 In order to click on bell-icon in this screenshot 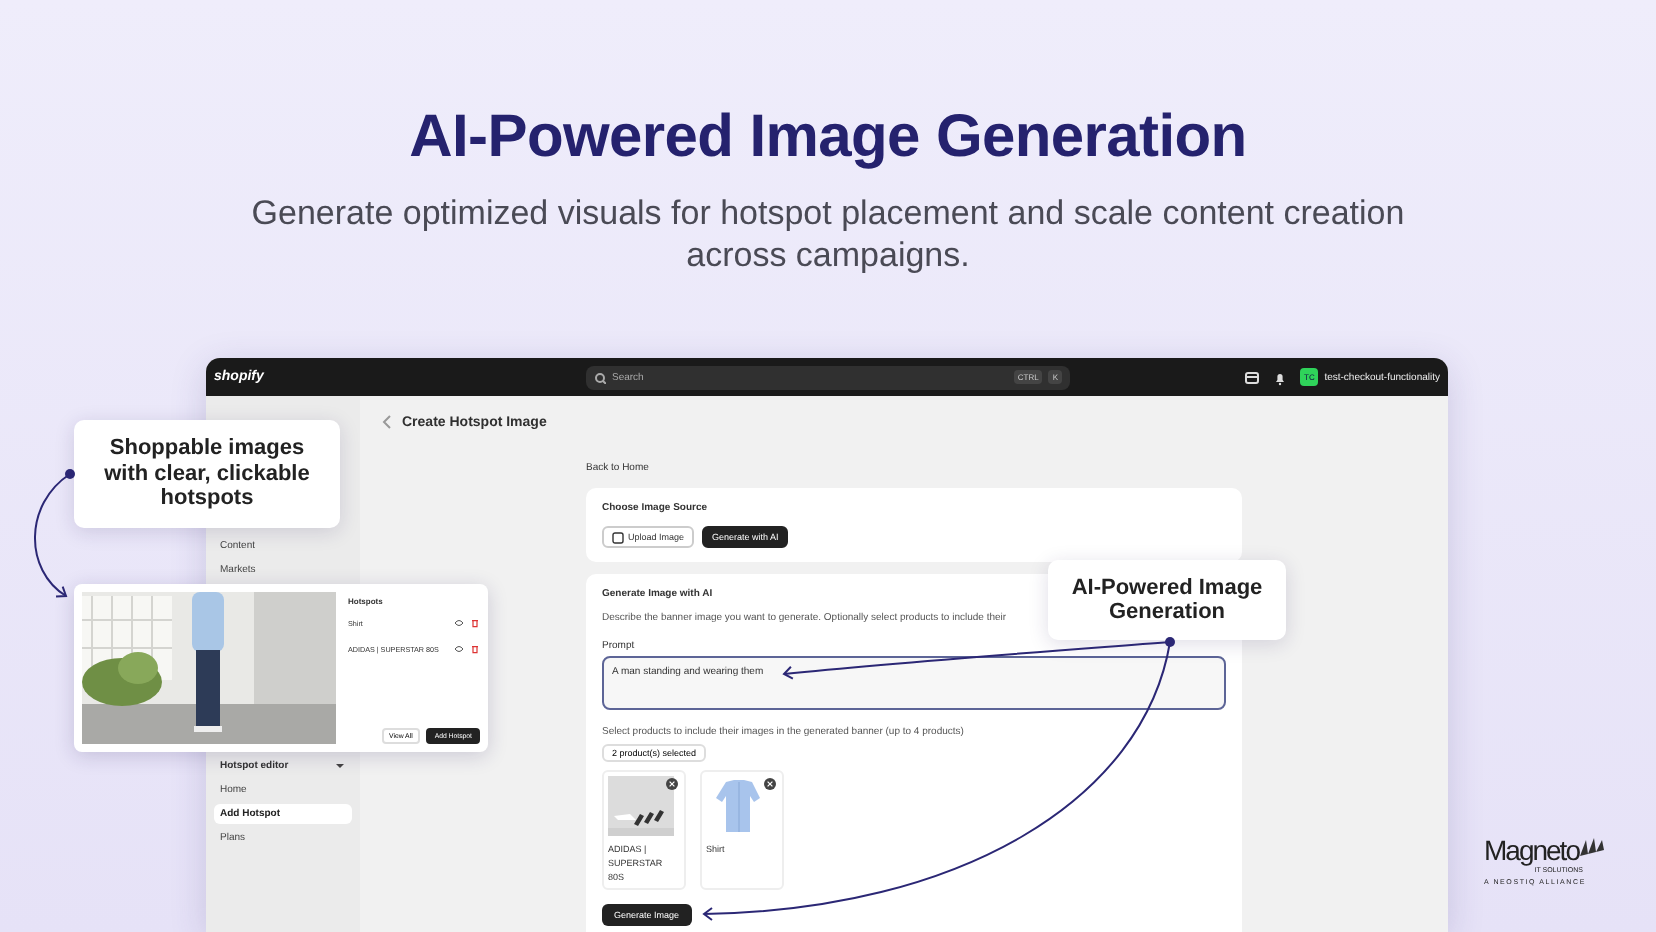, I will do `click(1280, 377)`.